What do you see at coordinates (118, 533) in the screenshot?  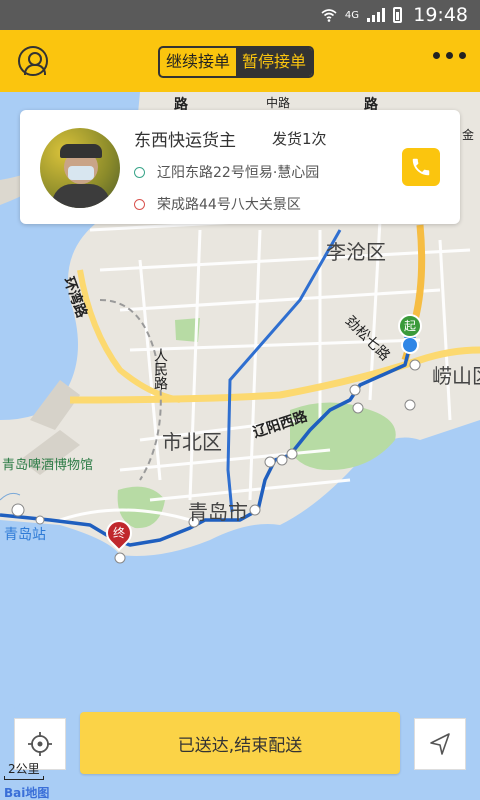 I see `end-marker-label: 终` at bounding box center [118, 533].